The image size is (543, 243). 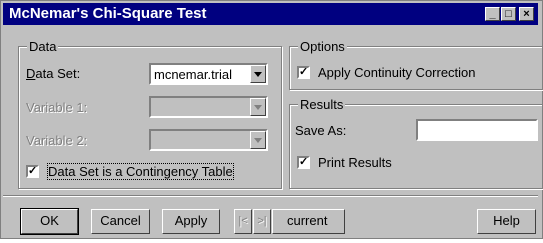 I want to click on variable2-combo, so click(x=208, y=140).